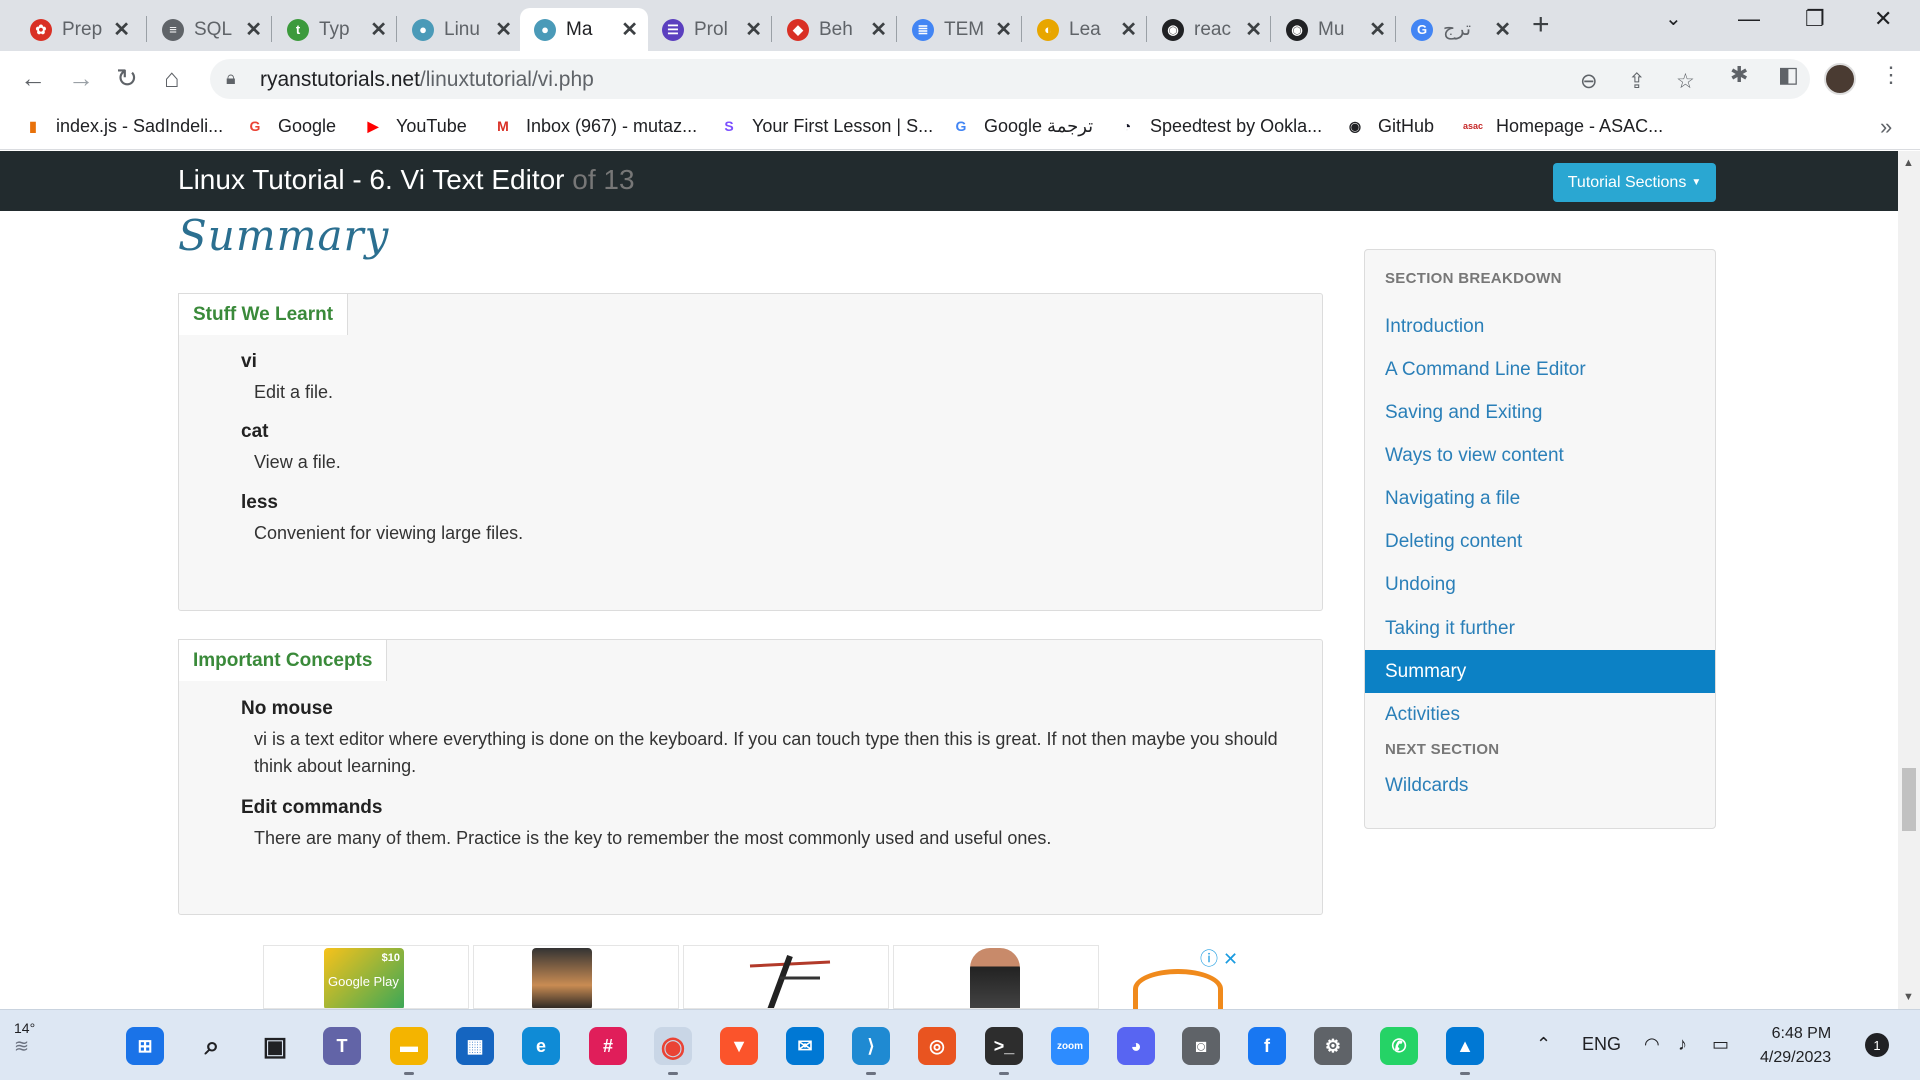 The height and width of the screenshot is (1080, 1920). Describe the element at coordinates (1908, 997) in the screenshot. I see `scroll-down-icon: ▼` at that location.